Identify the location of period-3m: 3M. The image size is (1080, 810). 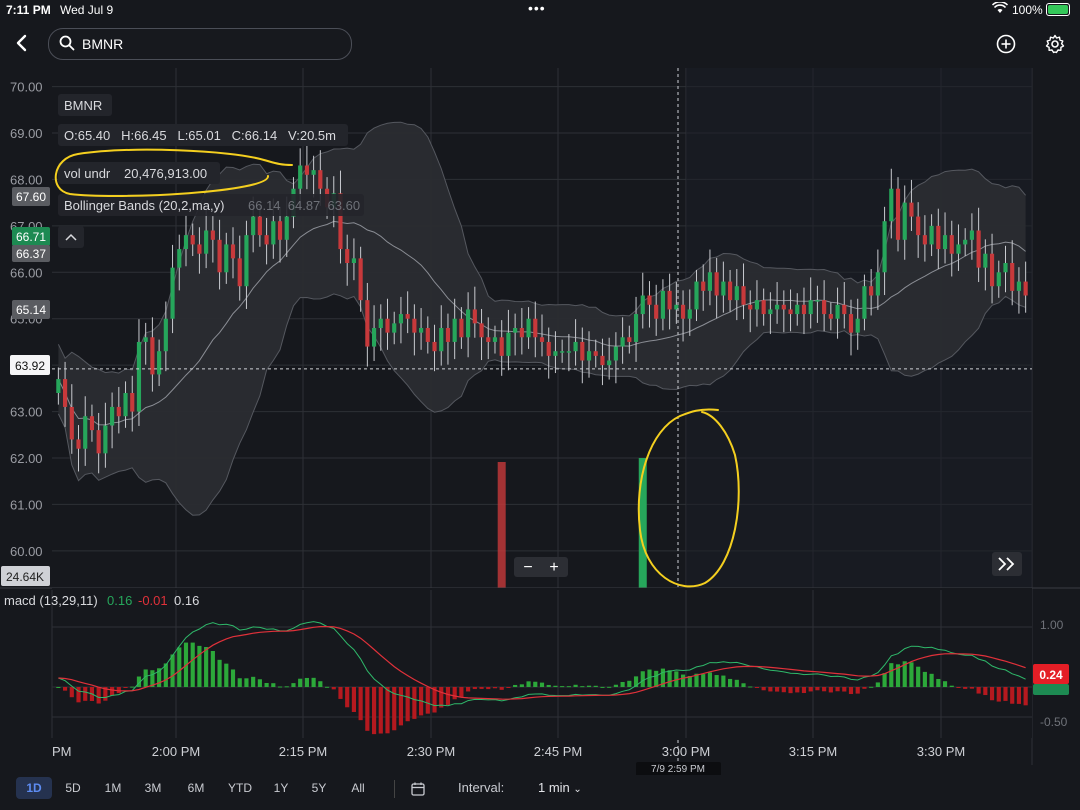
(153, 788).